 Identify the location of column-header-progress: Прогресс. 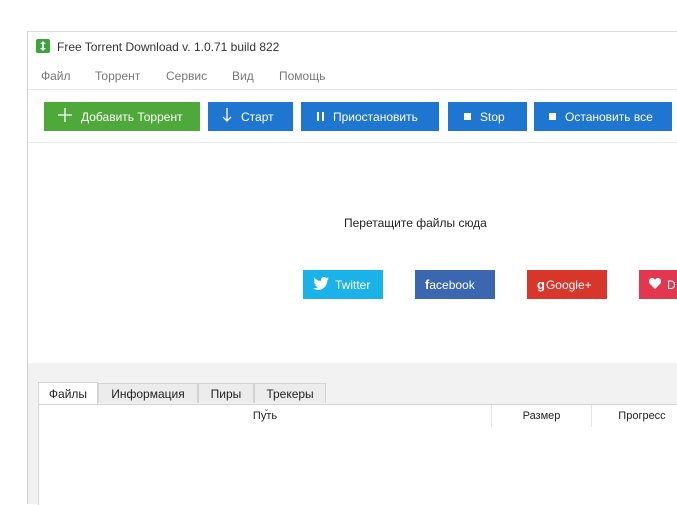
(634, 416).